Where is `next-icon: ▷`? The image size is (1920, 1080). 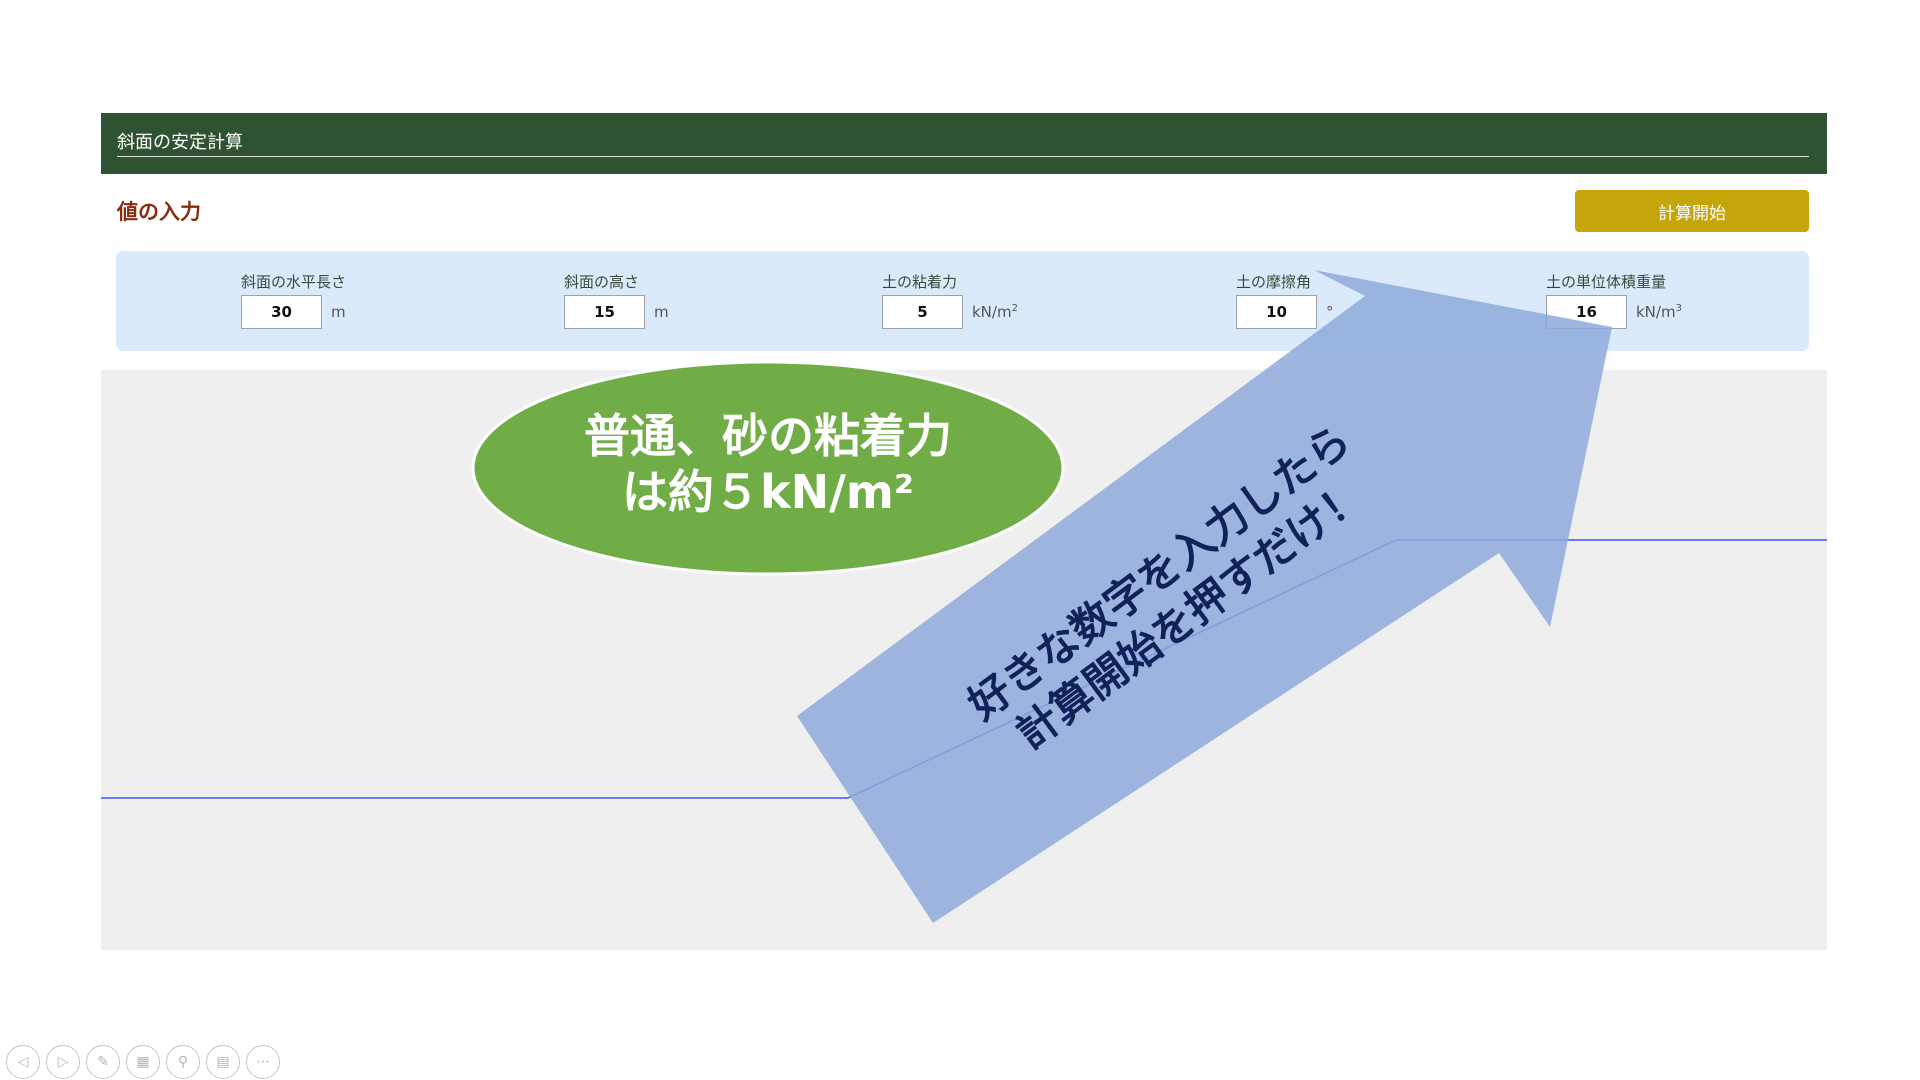 next-icon: ▷ is located at coordinates (63, 1062).